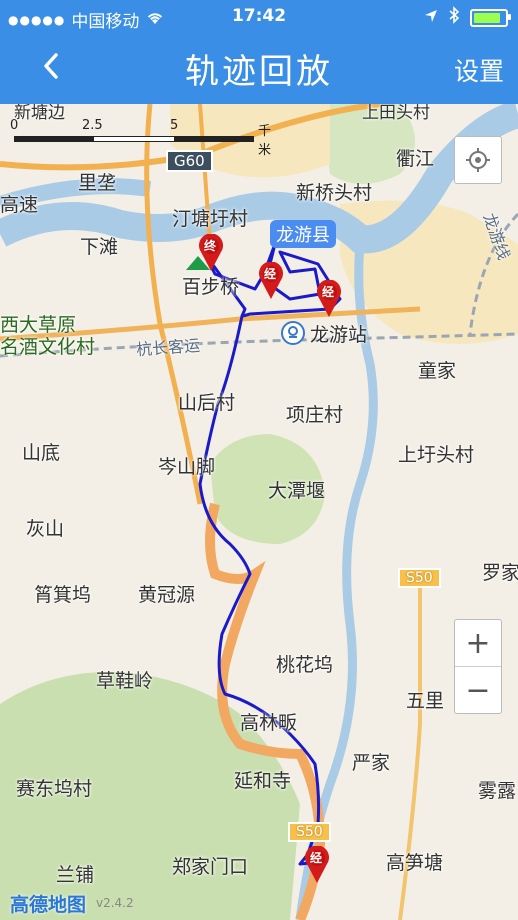 The image size is (518, 920). What do you see at coordinates (45, 529) in the screenshot?
I see `map-label: 灰山` at bounding box center [45, 529].